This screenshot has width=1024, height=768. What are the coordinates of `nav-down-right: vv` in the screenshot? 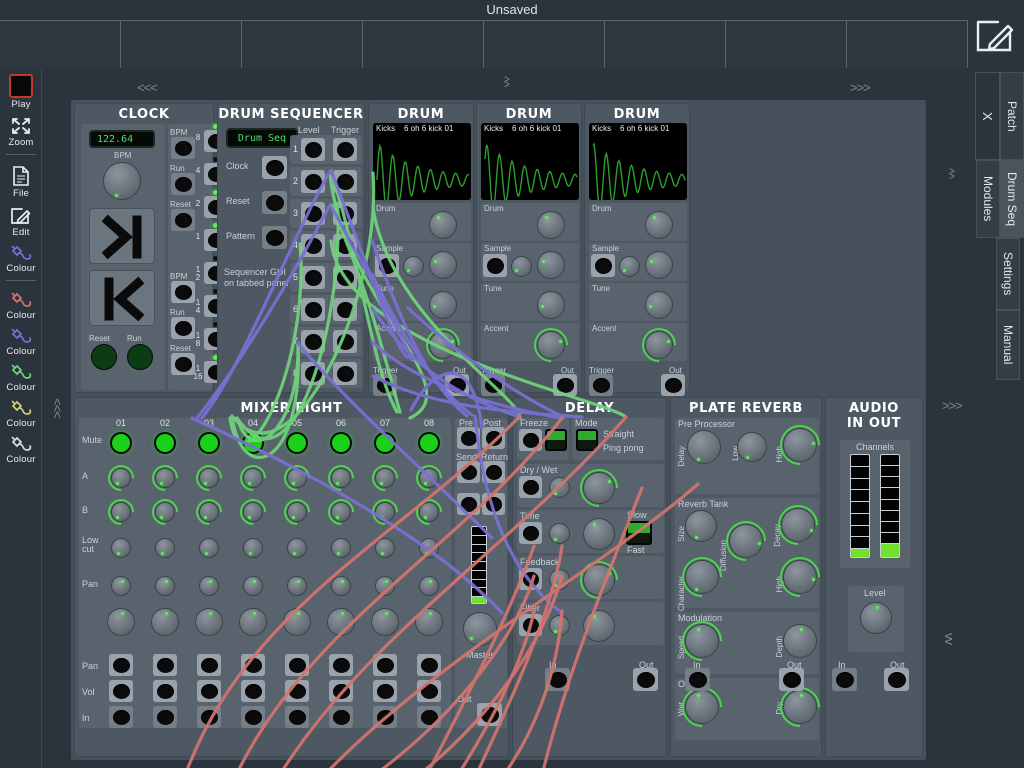 It's located at (949, 638).